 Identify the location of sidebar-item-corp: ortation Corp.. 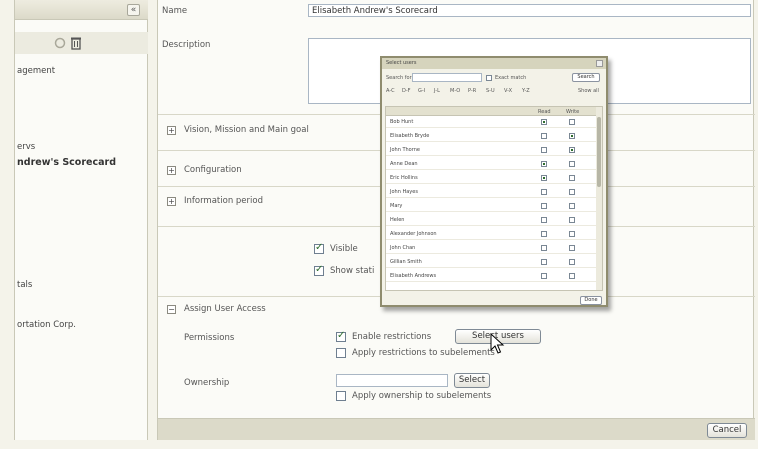
(46, 325).